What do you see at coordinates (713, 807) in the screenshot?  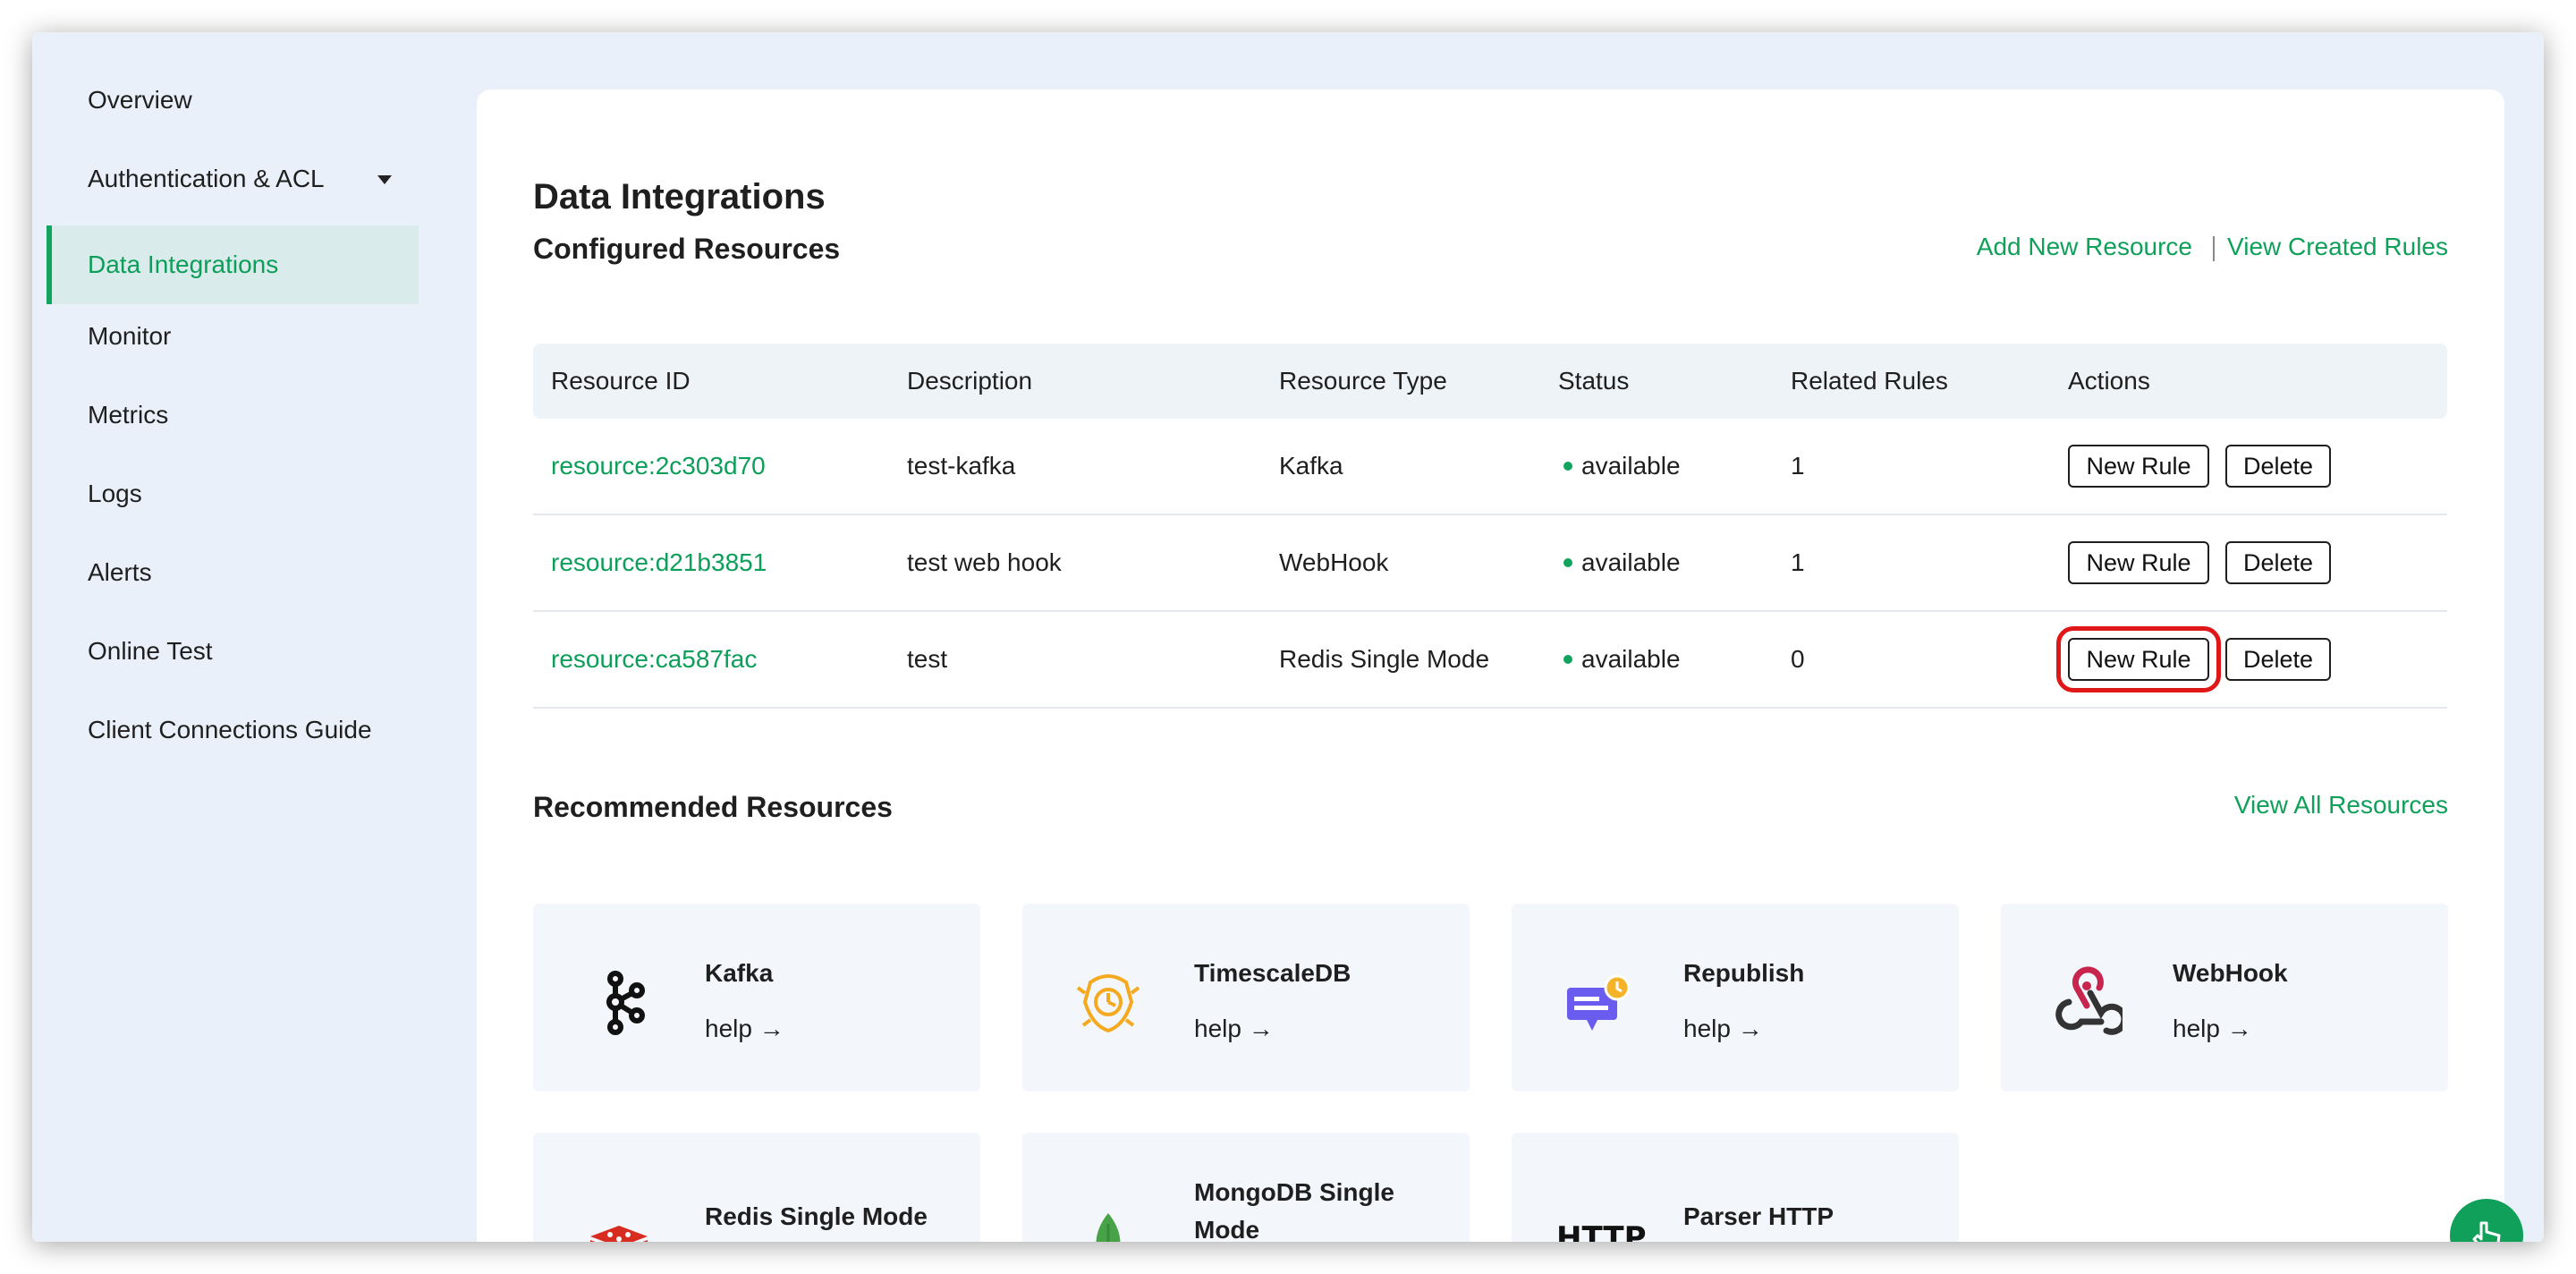 I see `recommended-resources-title: Recommended Resources` at bounding box center [713, 807].